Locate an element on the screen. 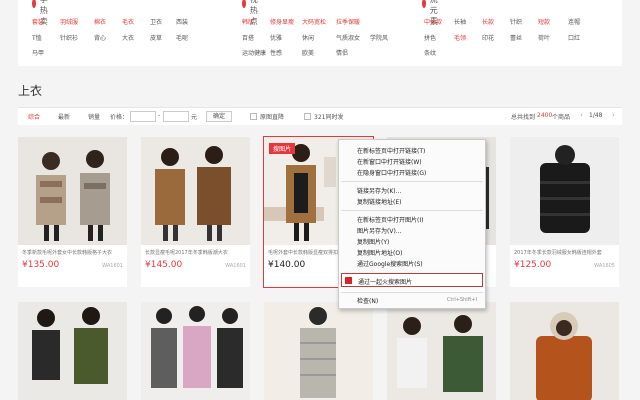 This screenshot has width=640, height=400. category-tag: 皮草 is located at coordinates (156, 37).